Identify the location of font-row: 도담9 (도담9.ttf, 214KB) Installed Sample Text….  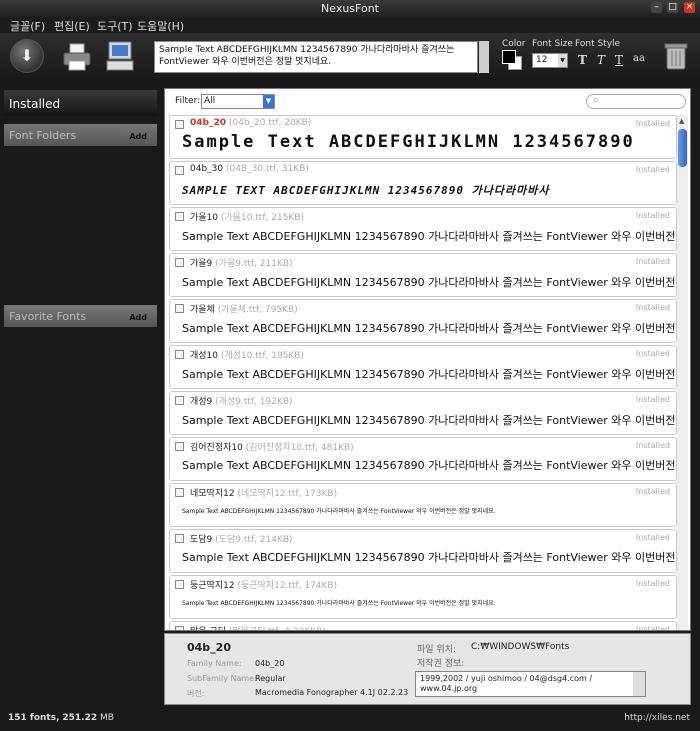
(423, 551).